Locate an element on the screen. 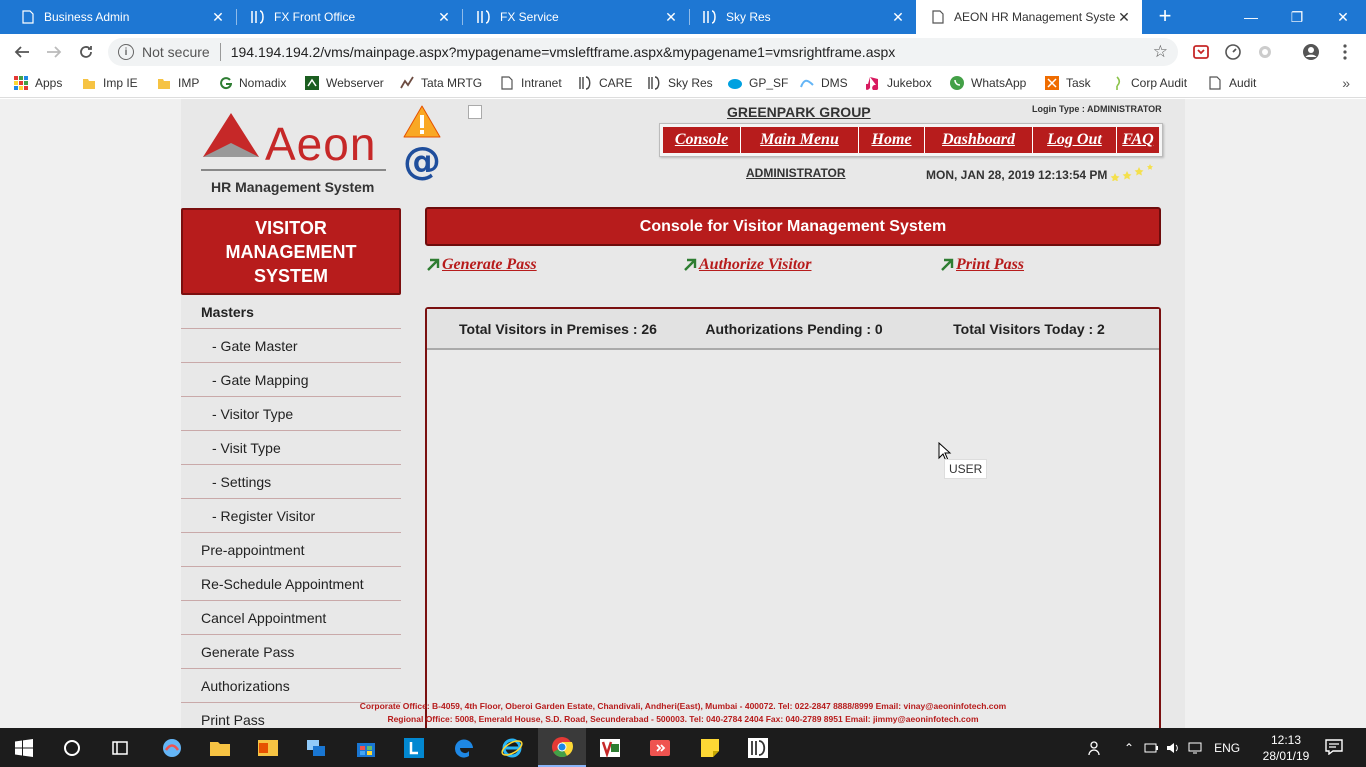 This screenshot has height=767, width=1366. quicklink-authorize-visitor: Authorize Visitor is located at coordinates (747, 265).